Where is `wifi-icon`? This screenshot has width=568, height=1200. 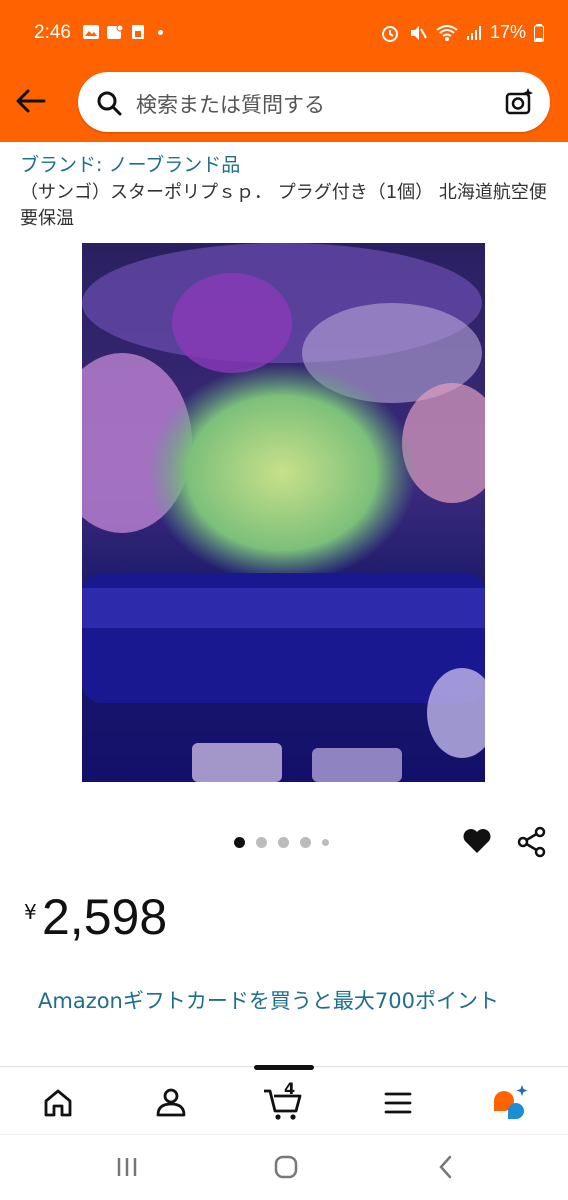 wifi-icon is located at coordinates (447, 32).